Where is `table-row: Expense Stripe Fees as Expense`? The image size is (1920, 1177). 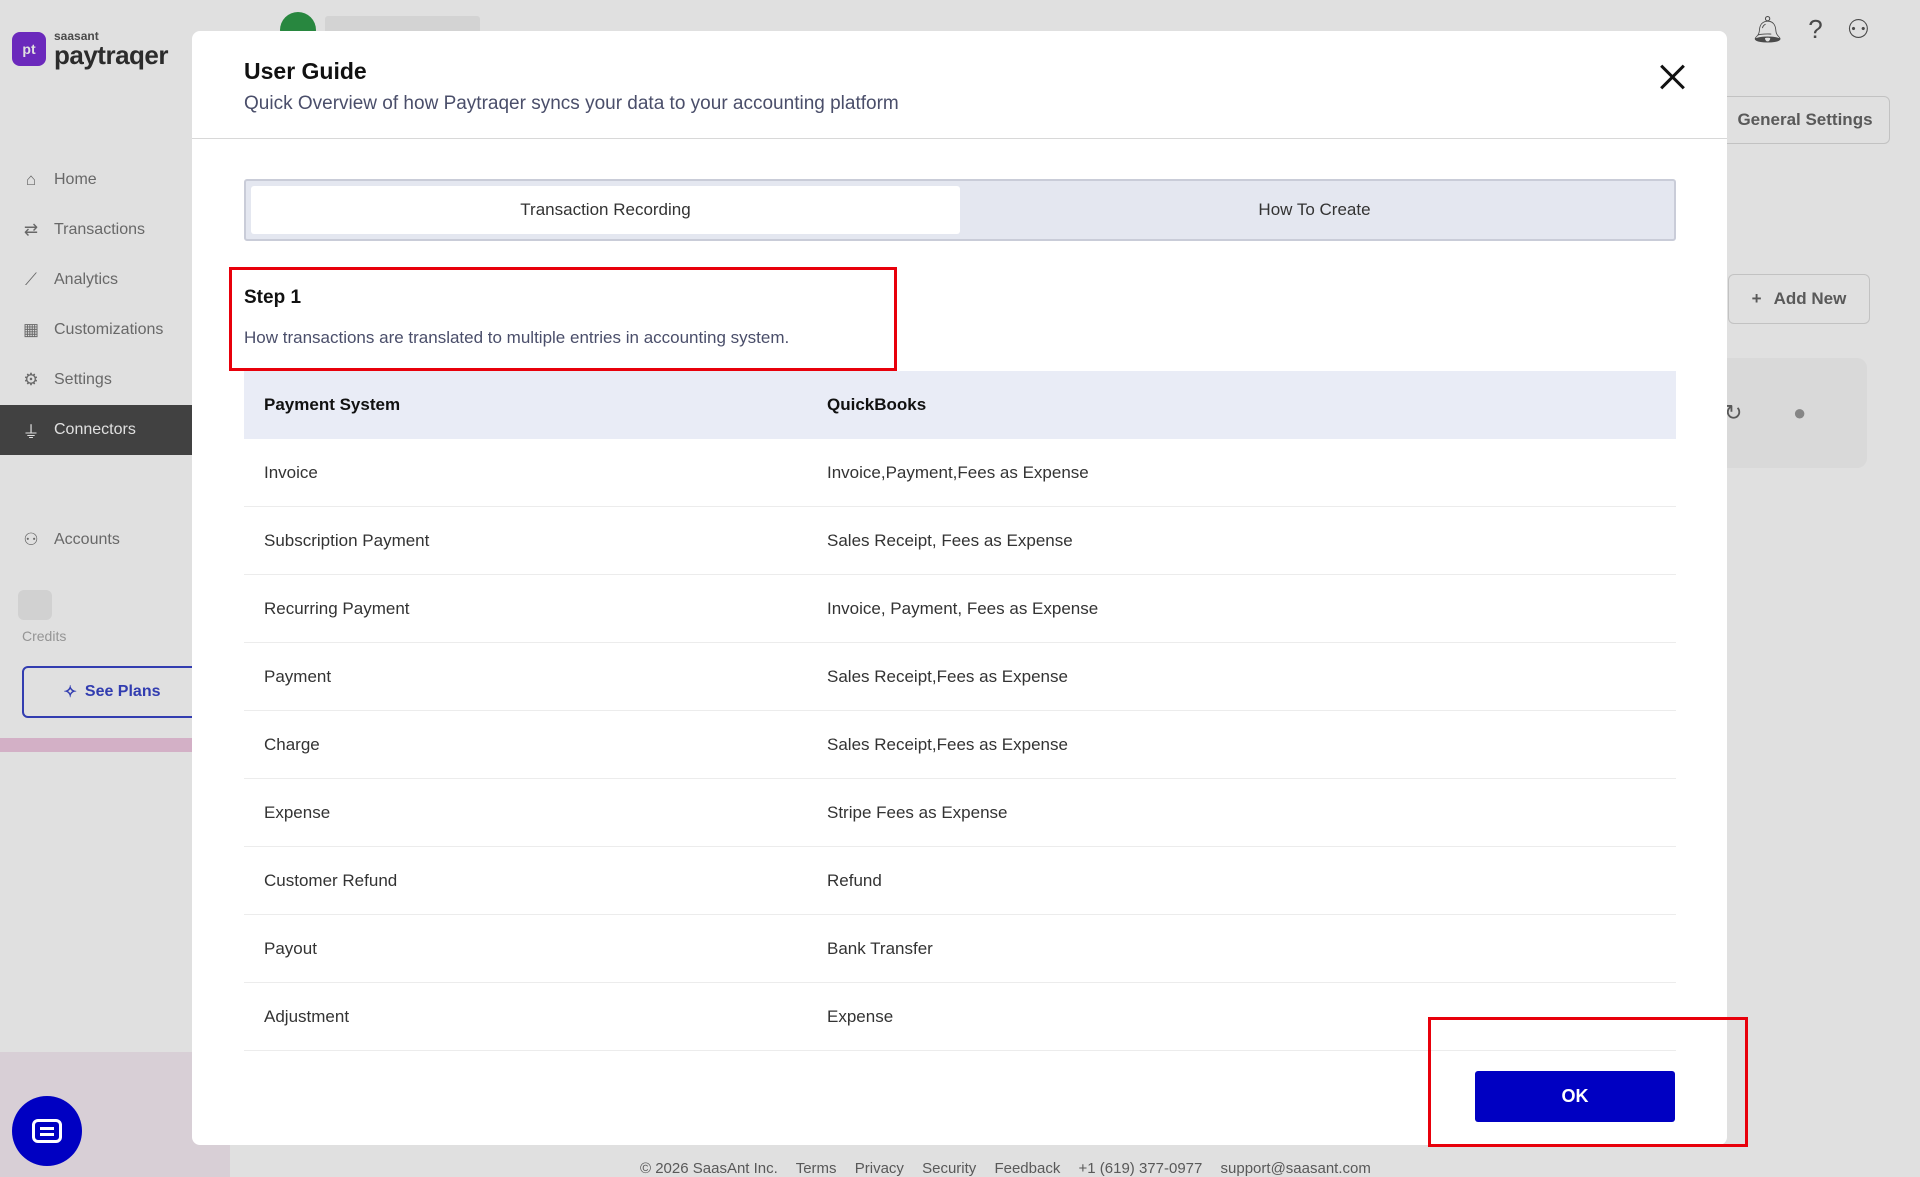 table-row: Expense Stripe Fees as Expense is located at coordinates (960, 813).